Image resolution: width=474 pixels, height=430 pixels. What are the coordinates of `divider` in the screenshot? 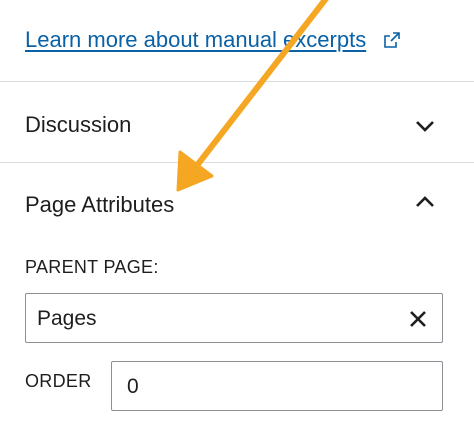 It's located at (237, 81).